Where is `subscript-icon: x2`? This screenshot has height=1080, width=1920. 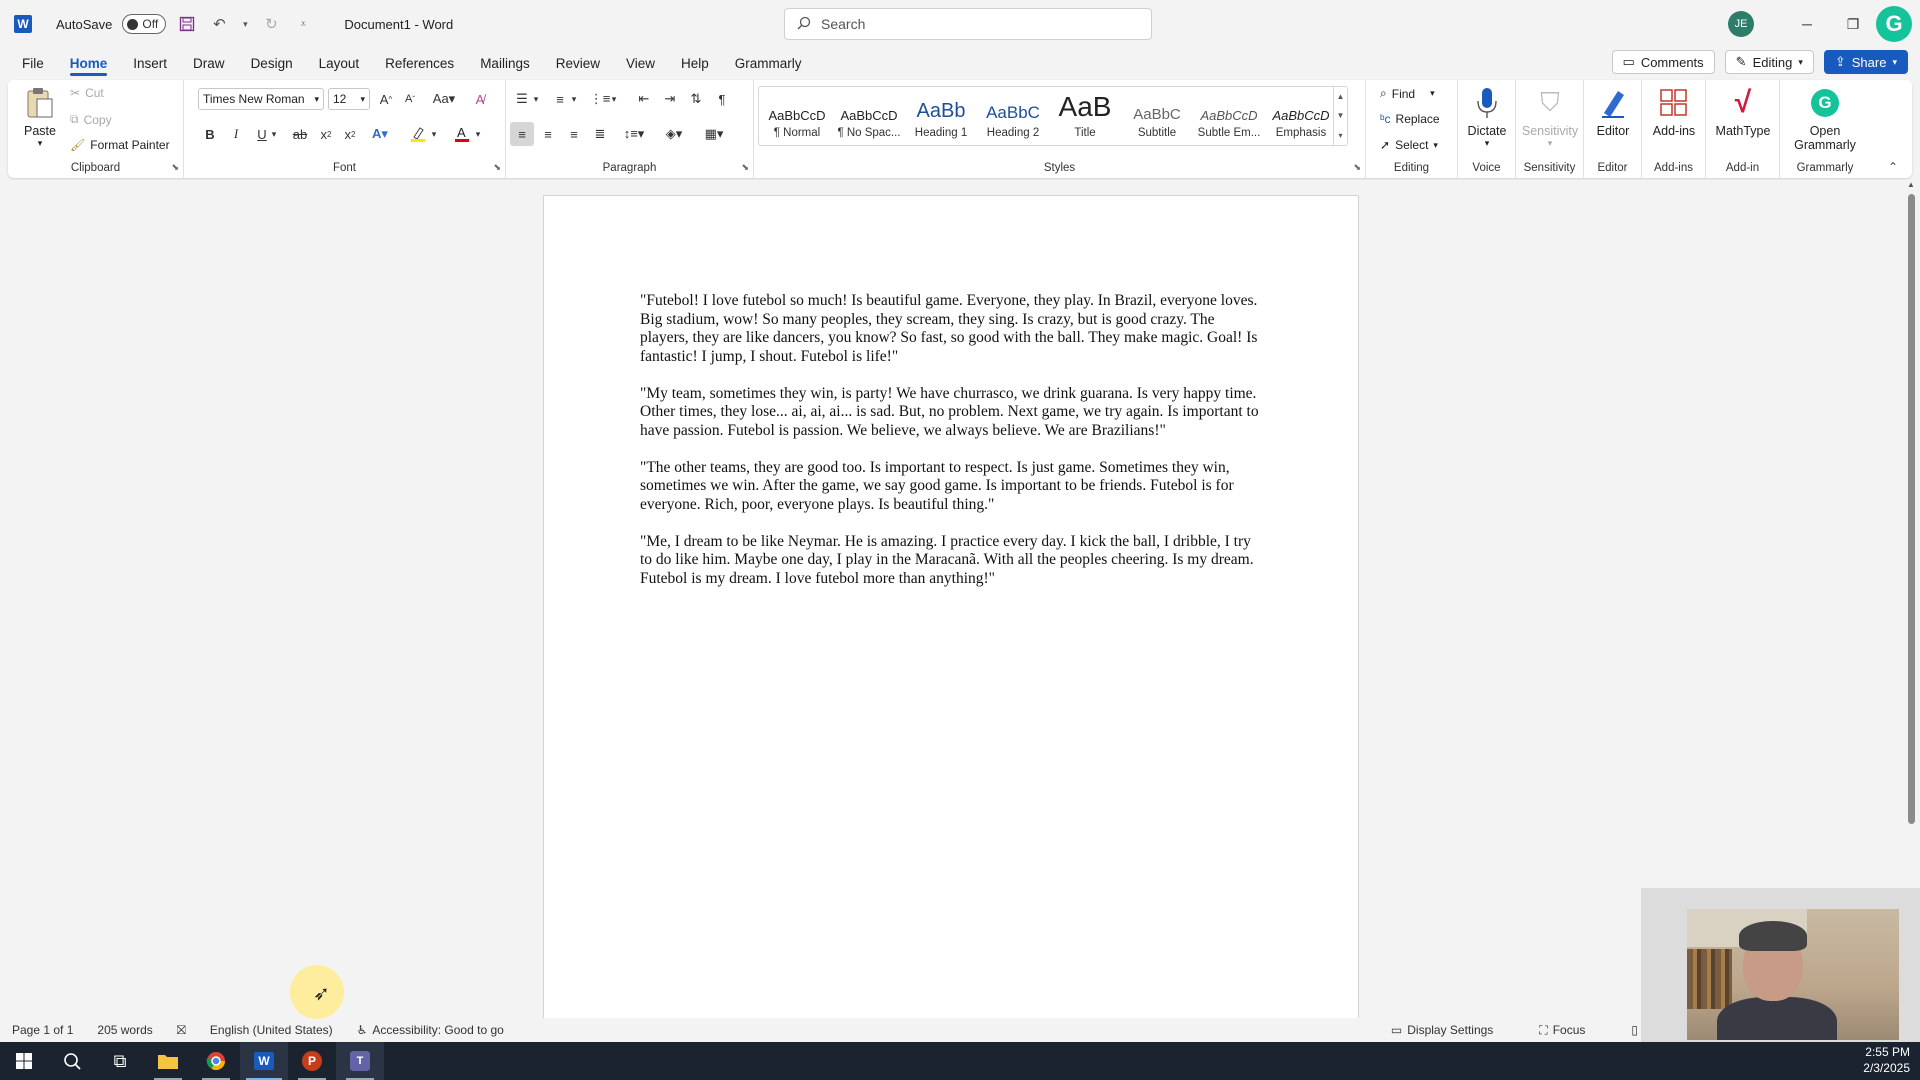 subscript-icon: x2 is located at coordinates (326, 134).